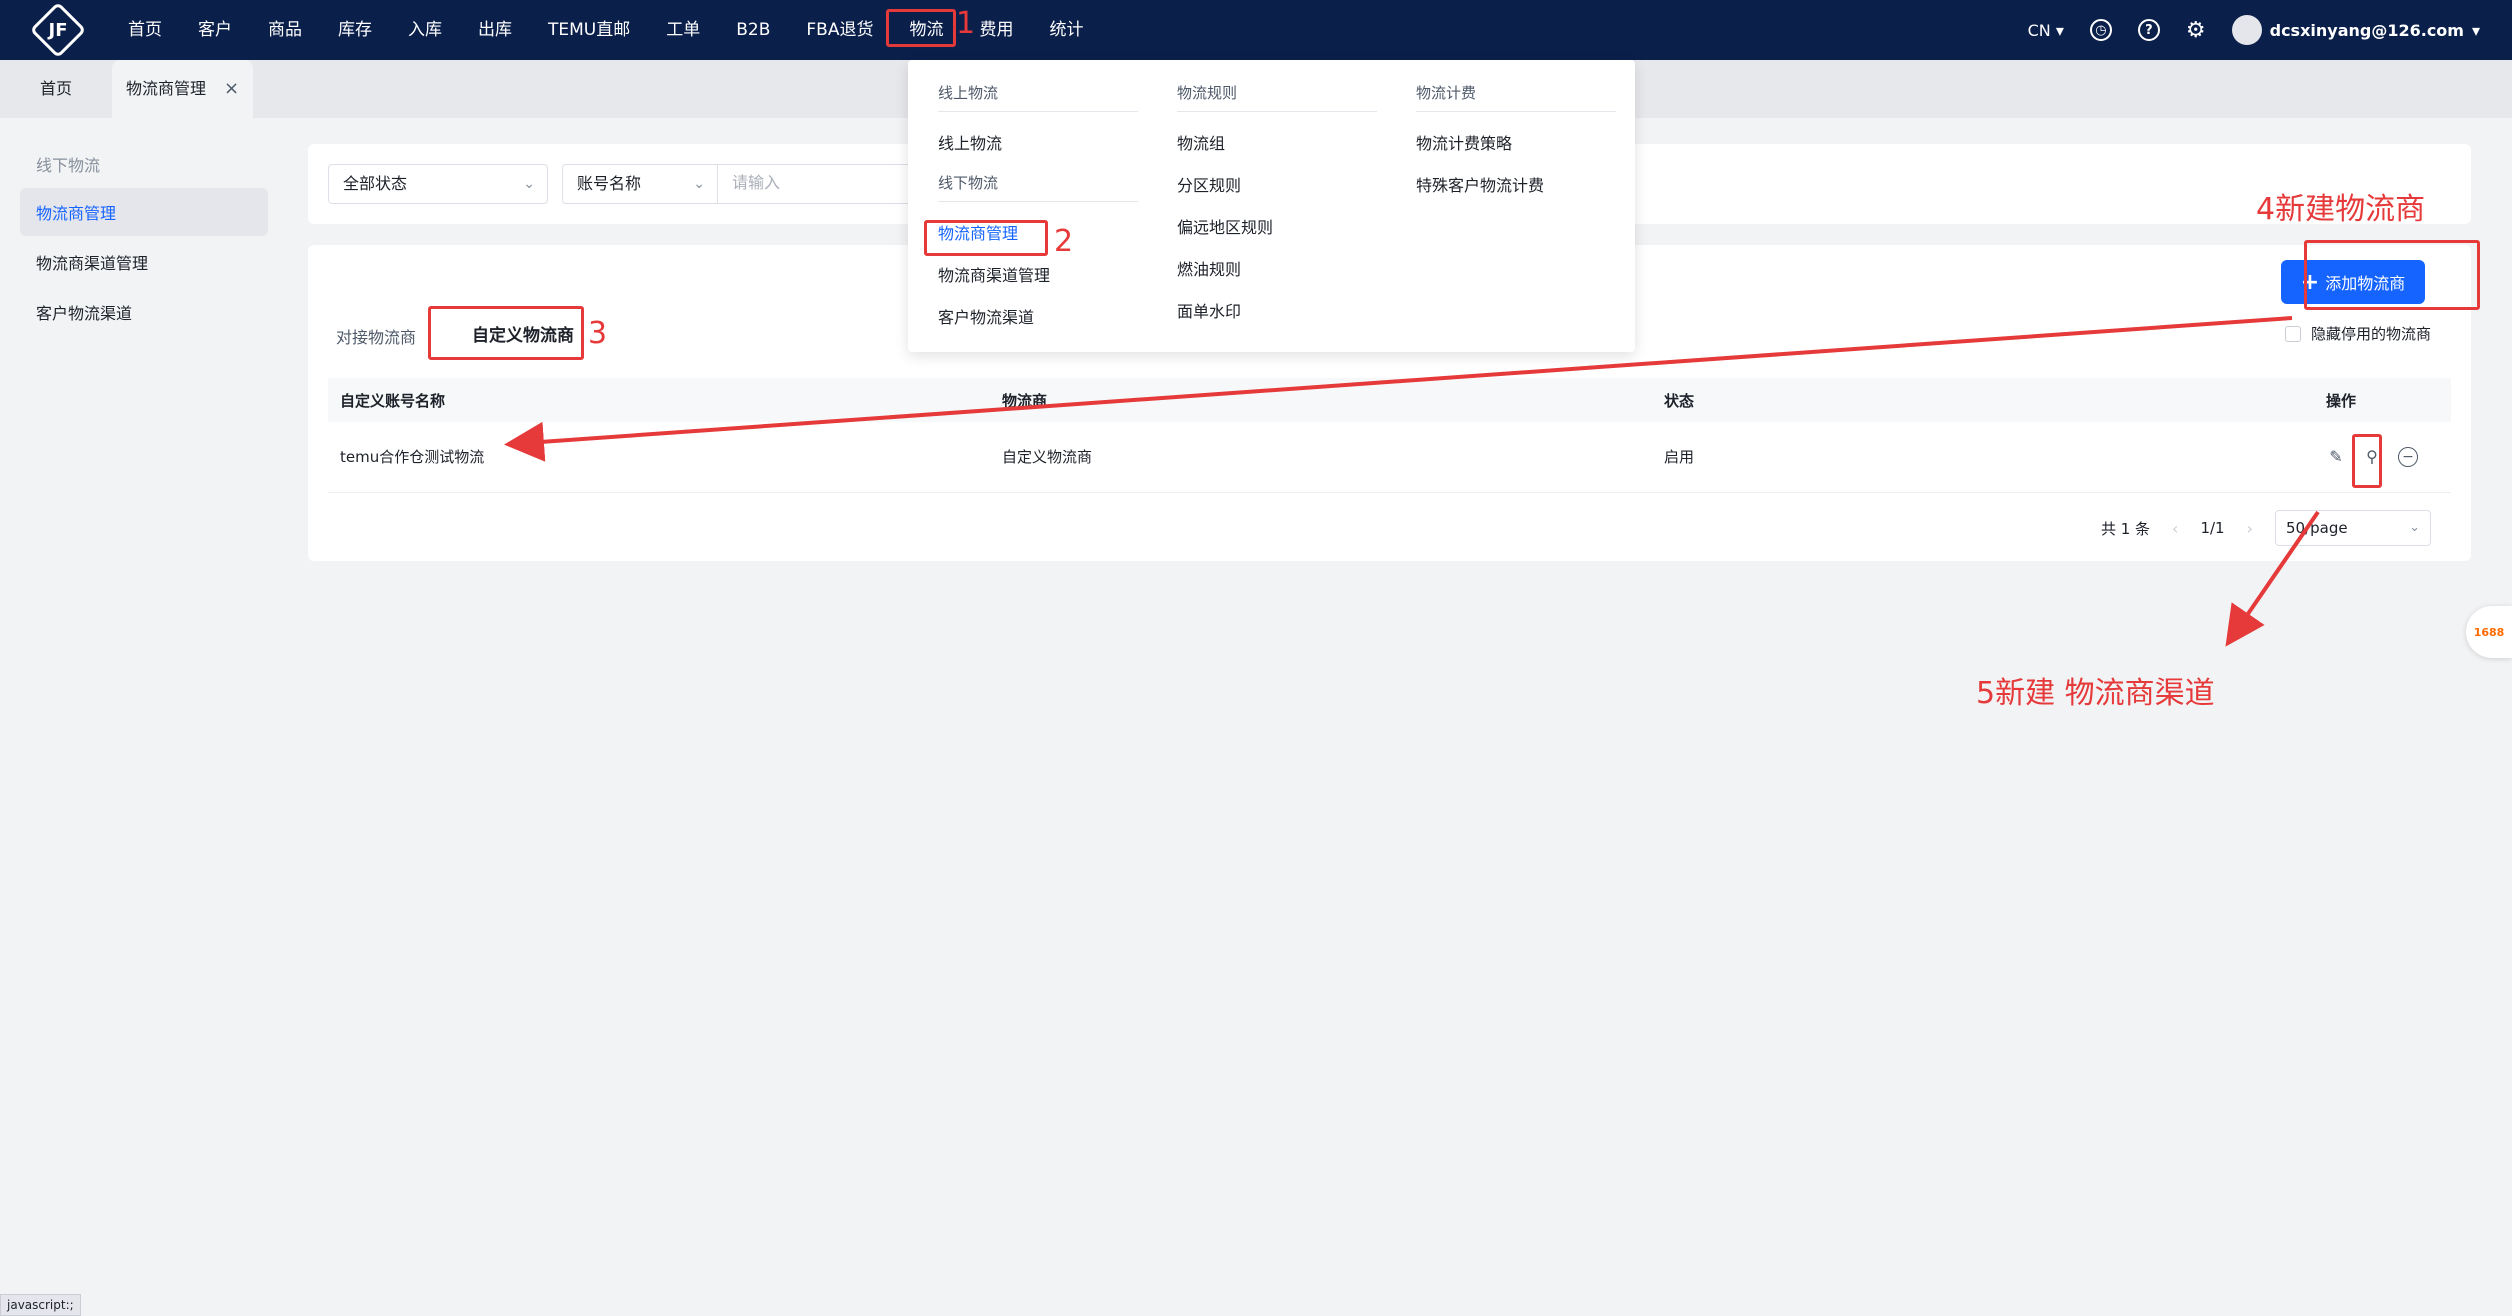 The height and width of the screenshot is (1316, 2512). I want to click on cell-status: 启用, so click(1983, 457).